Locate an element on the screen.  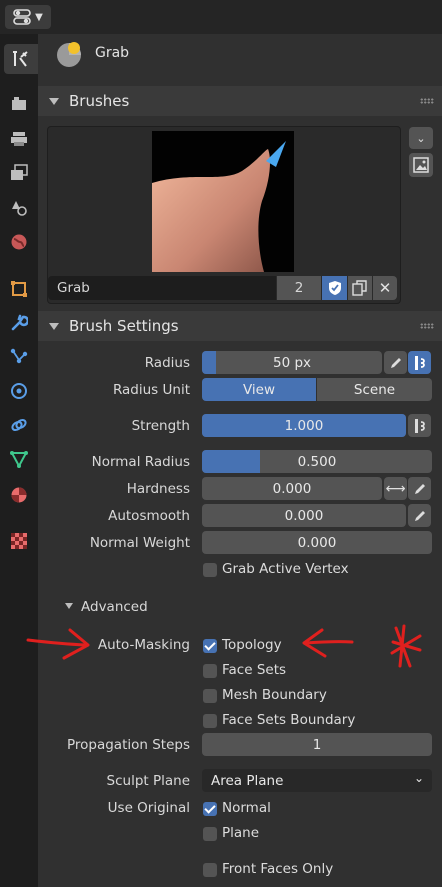
sculpt-plane-value: Area Plane is located at coordinates (247, 780).